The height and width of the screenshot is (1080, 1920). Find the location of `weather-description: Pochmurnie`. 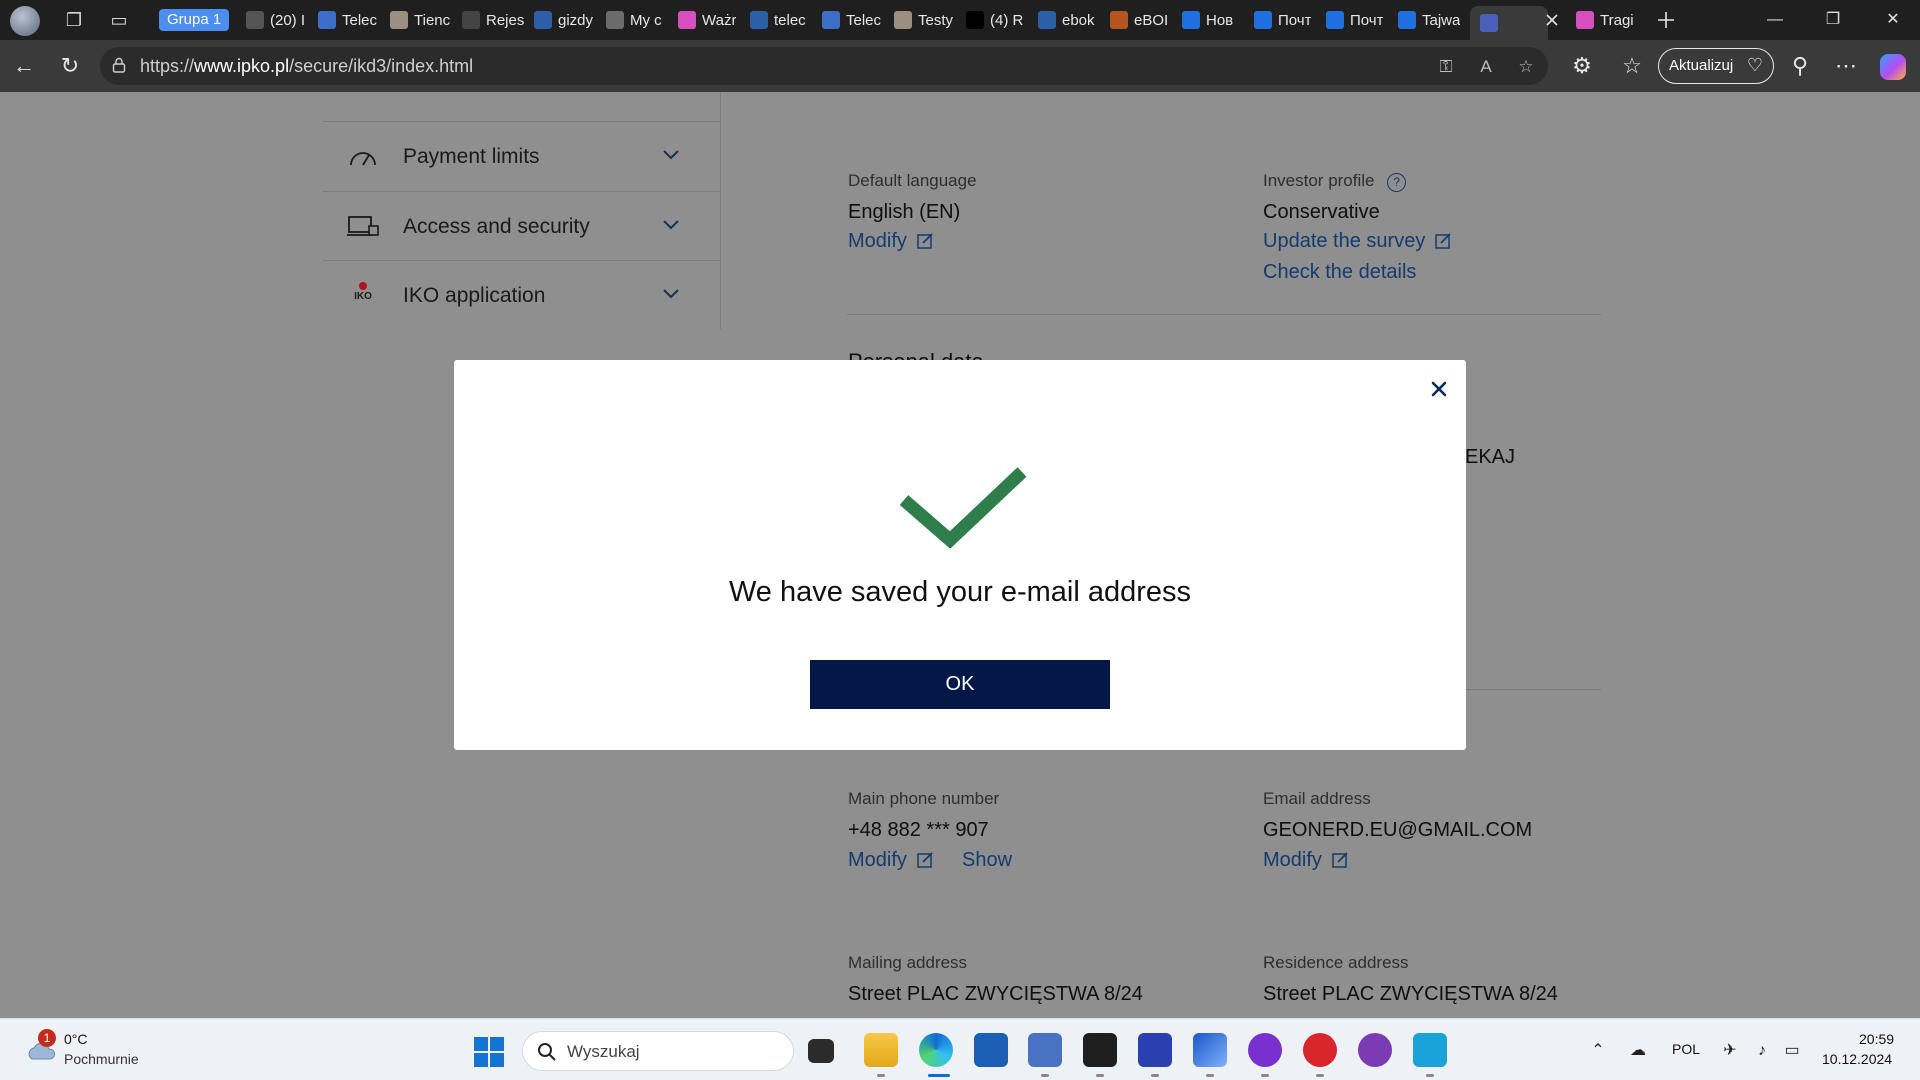

weather-description: Pochmurnie is located at coordinates (101, 1059).